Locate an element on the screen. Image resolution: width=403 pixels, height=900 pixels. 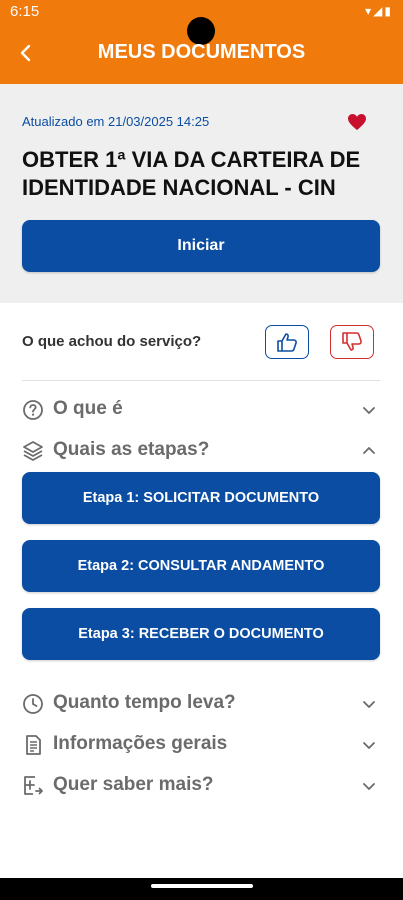
system-nav-bar is located at coordinates (201, 889).